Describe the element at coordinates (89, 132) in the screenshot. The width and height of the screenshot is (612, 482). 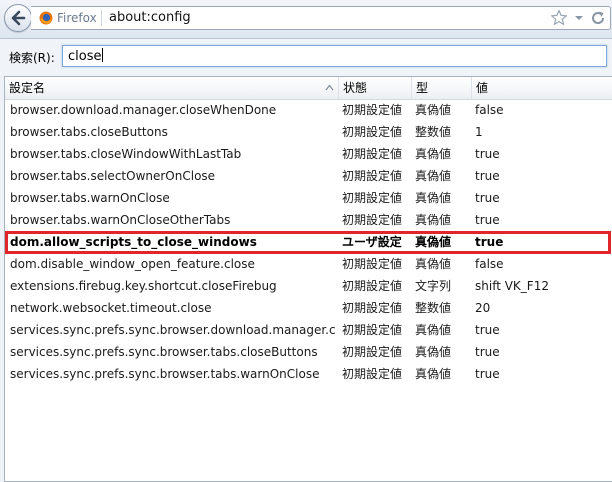
I see `pref-name-cell: browser.tabs.closeButtons` at that location.